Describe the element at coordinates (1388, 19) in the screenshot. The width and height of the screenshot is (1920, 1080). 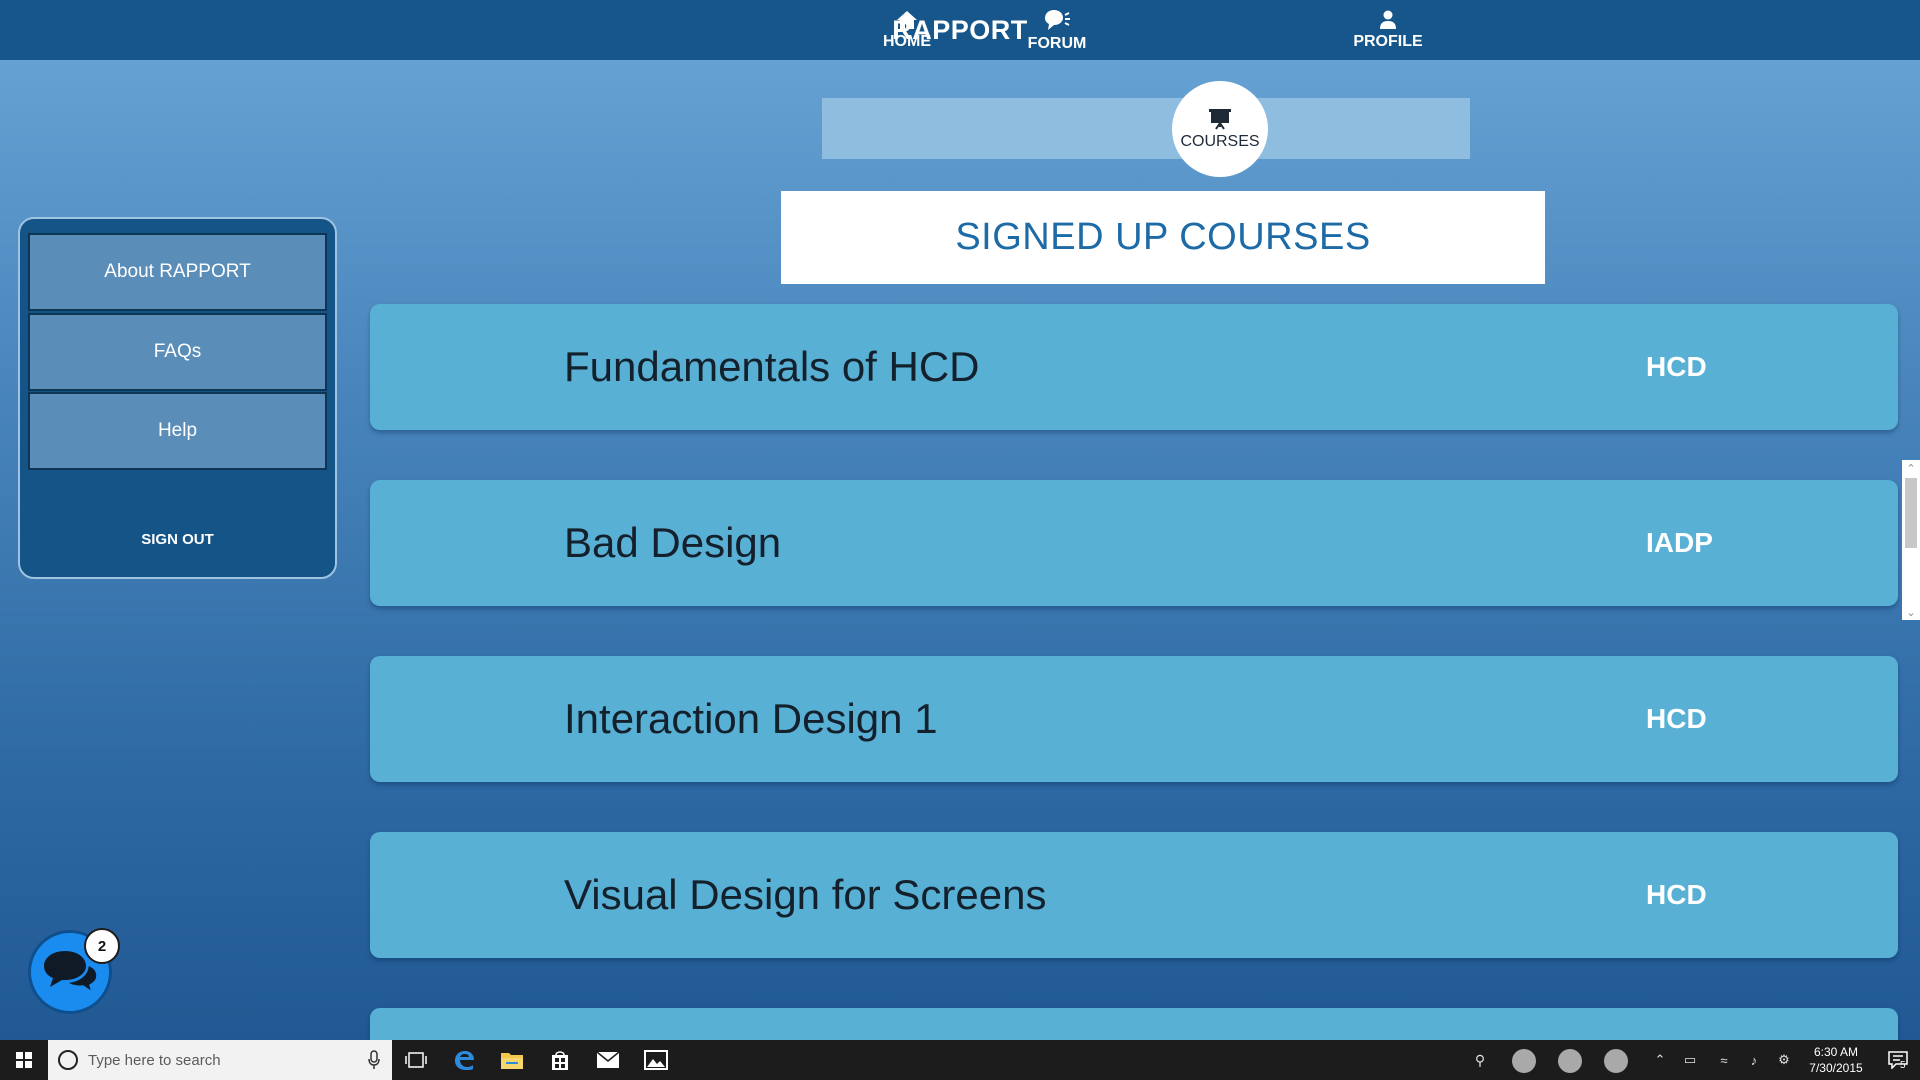
I see `profile-icon` at that location.